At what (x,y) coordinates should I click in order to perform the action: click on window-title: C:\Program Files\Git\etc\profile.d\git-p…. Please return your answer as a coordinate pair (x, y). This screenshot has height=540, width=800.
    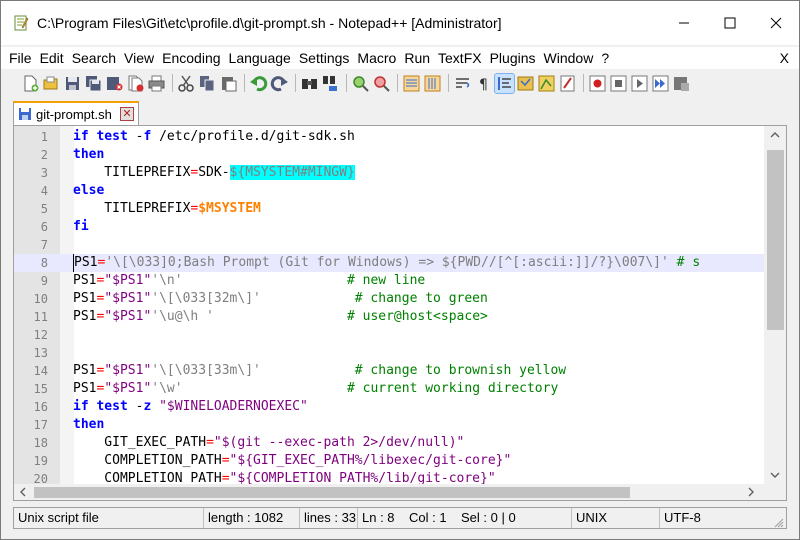
    Looking at the image, I should click on (269, 23).